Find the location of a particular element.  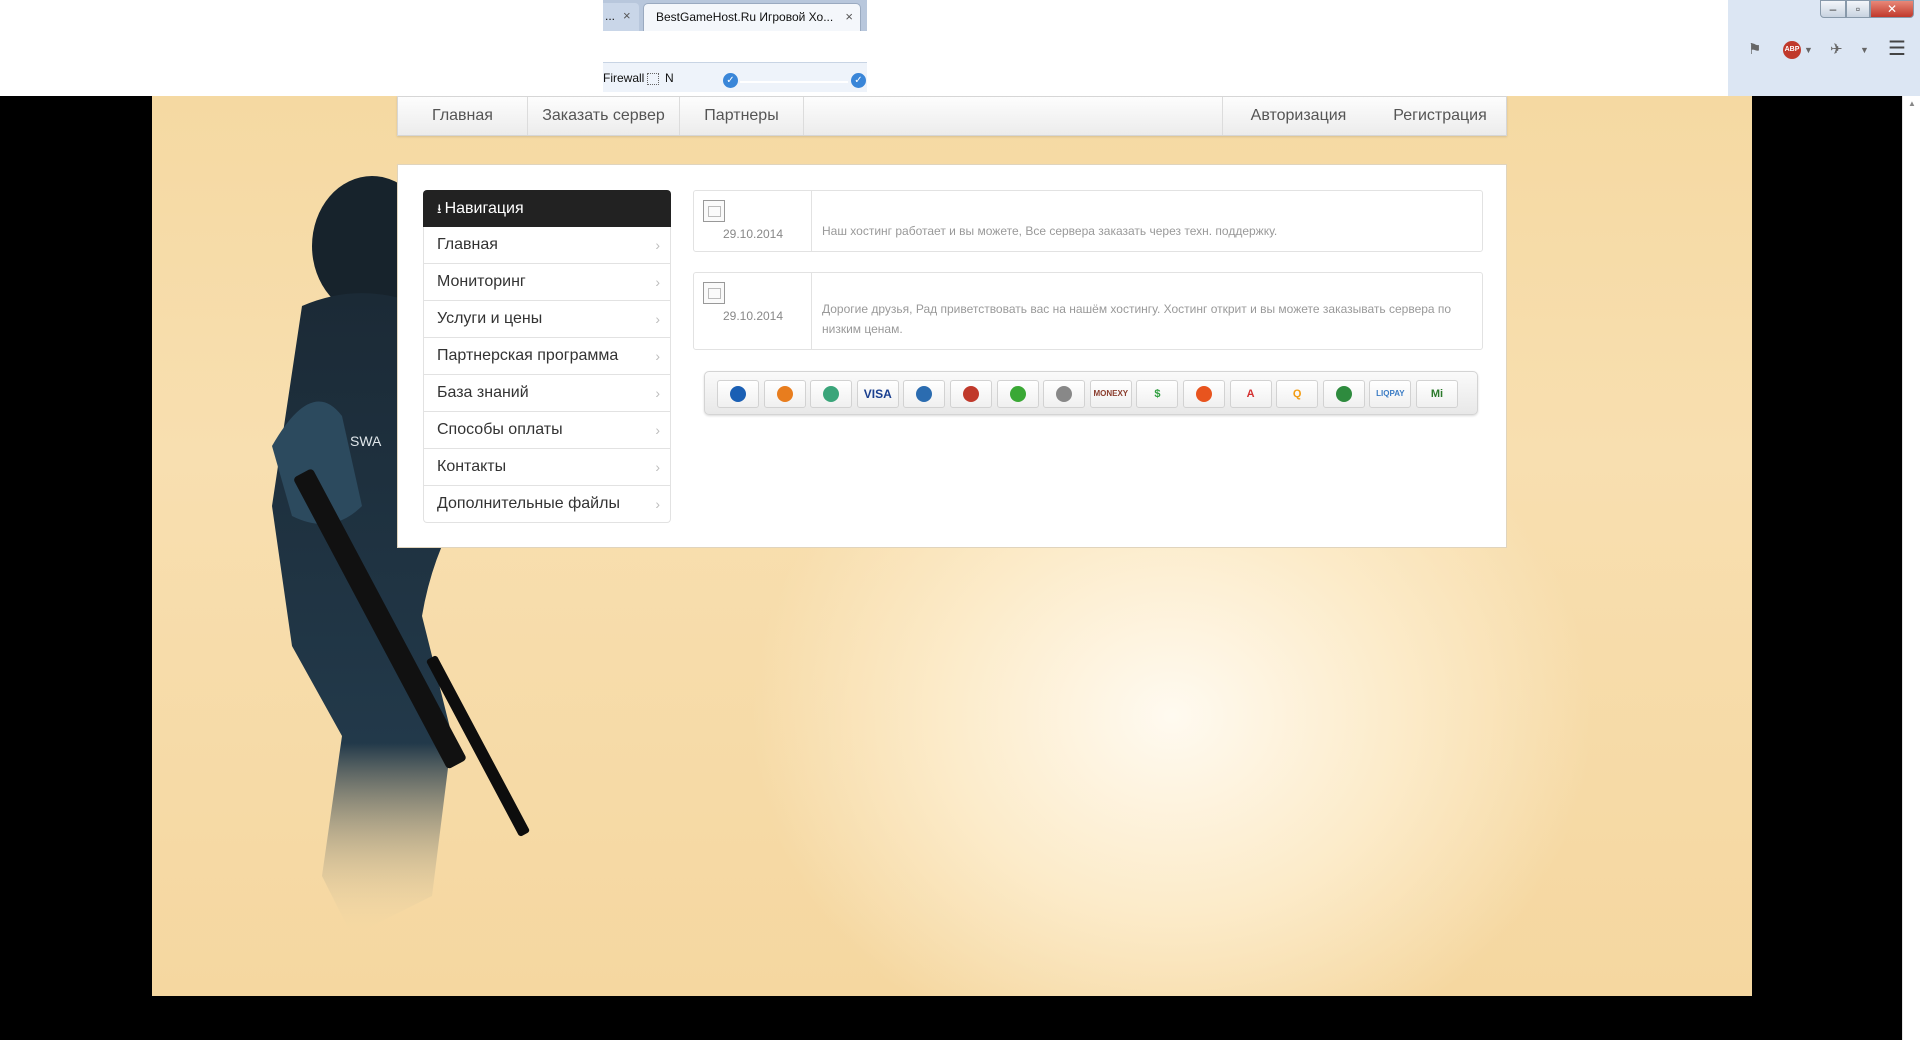

adblock-icon: ABP is located at coordinates (1792, 50).